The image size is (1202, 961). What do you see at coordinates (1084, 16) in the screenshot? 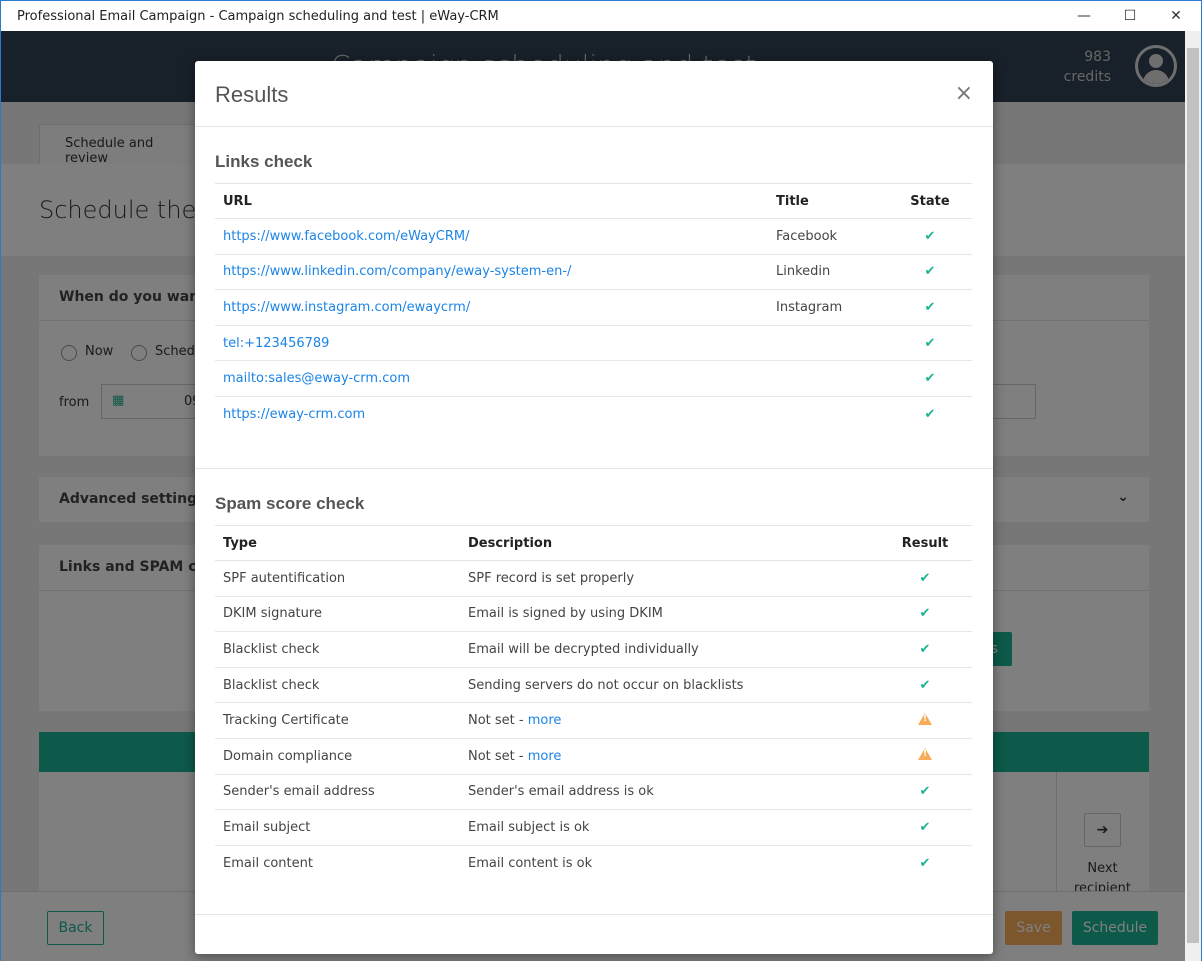
I see `minimize-button: —` at bounding box center [1084, 16].